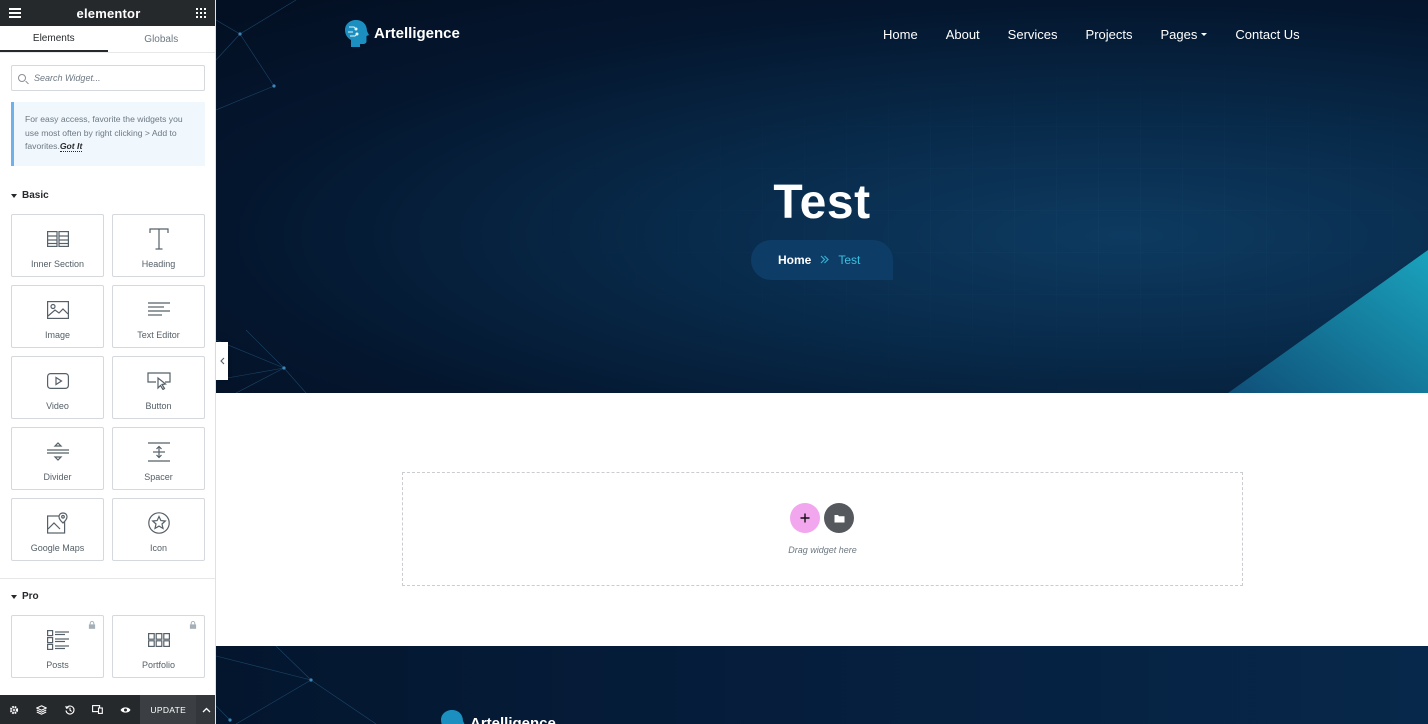  I want to click on widget-label: Posts, so click(57, 665).